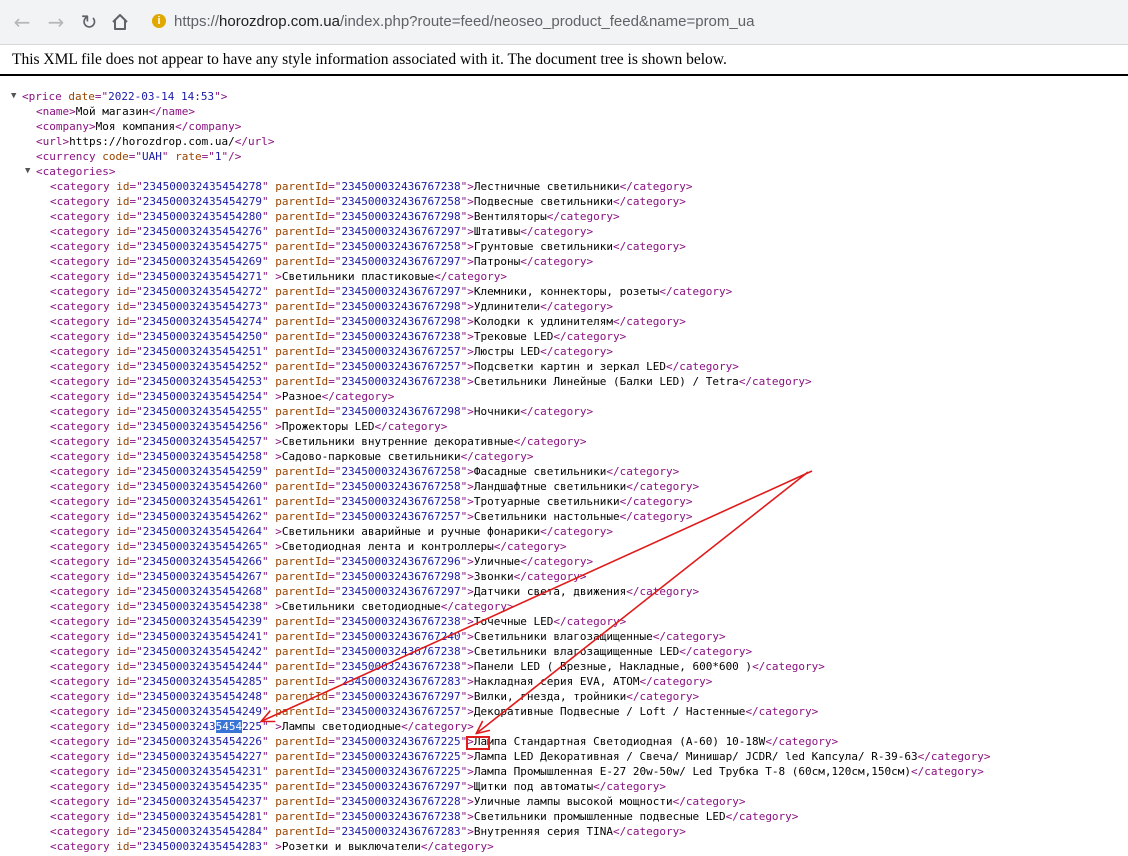  Describe the element at coordinates (401, 351) in the screenshot. I see `category-parent-id: 234500032436767257` at that location.